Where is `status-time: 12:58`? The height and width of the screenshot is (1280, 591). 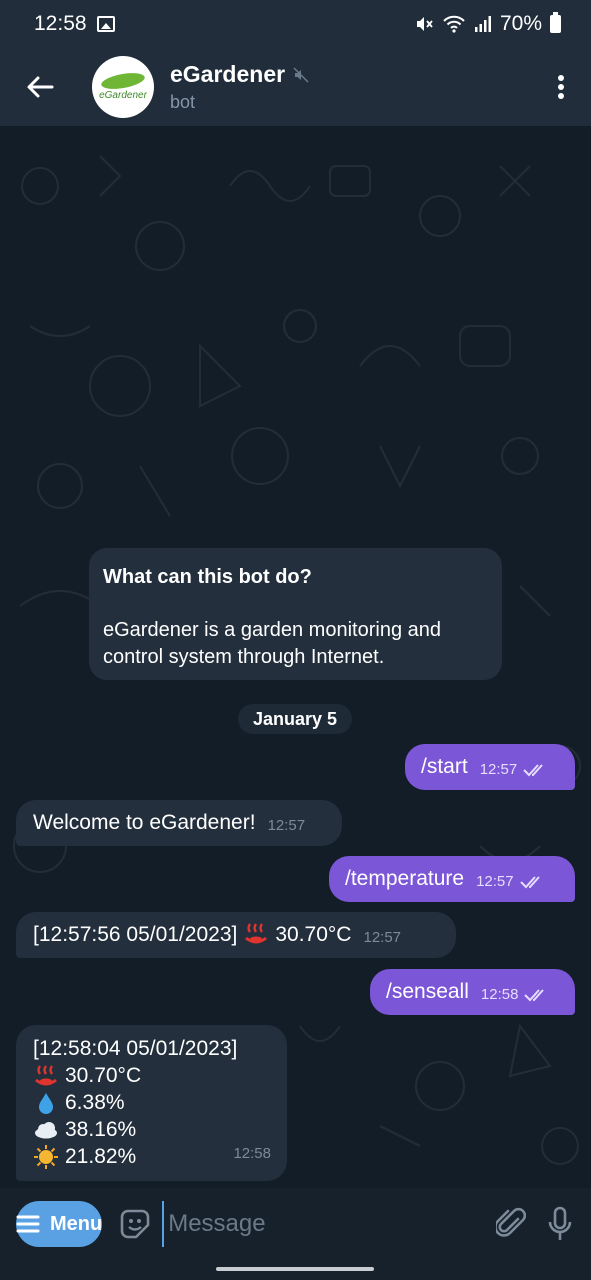 status-time: 12:58 is located at coordinates (60, 23).